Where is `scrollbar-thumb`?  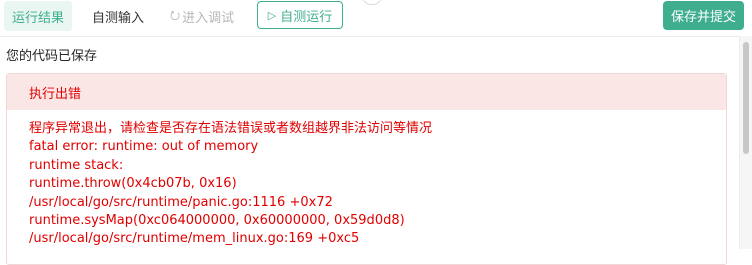 scrollbar-thumb is located at coordinates (746, 98).